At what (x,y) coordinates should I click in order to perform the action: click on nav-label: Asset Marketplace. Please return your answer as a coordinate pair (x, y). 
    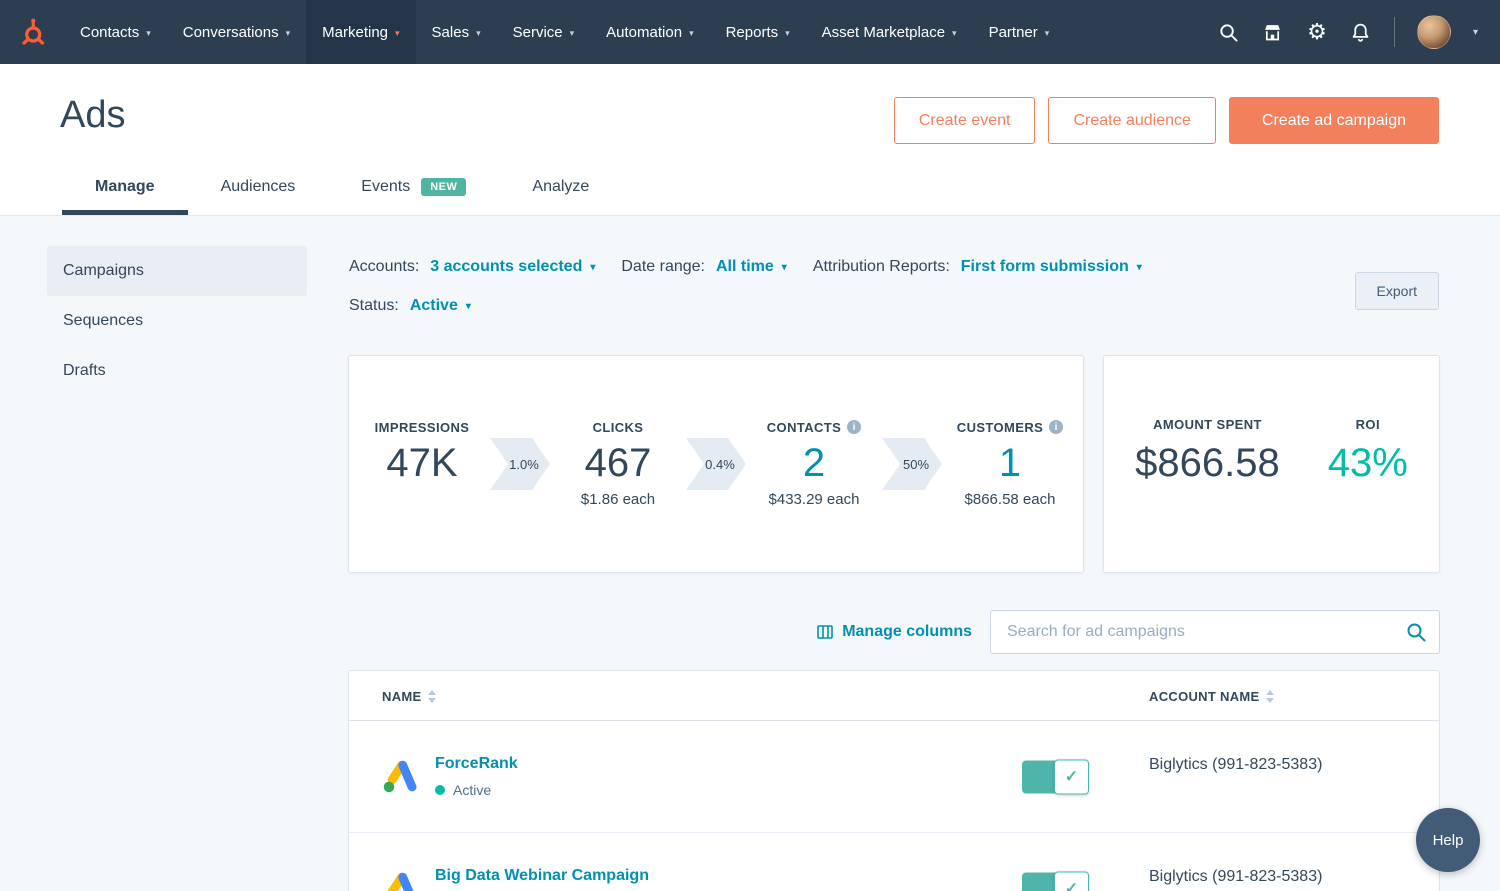
    Looking at the image, I should click on (883, 32).